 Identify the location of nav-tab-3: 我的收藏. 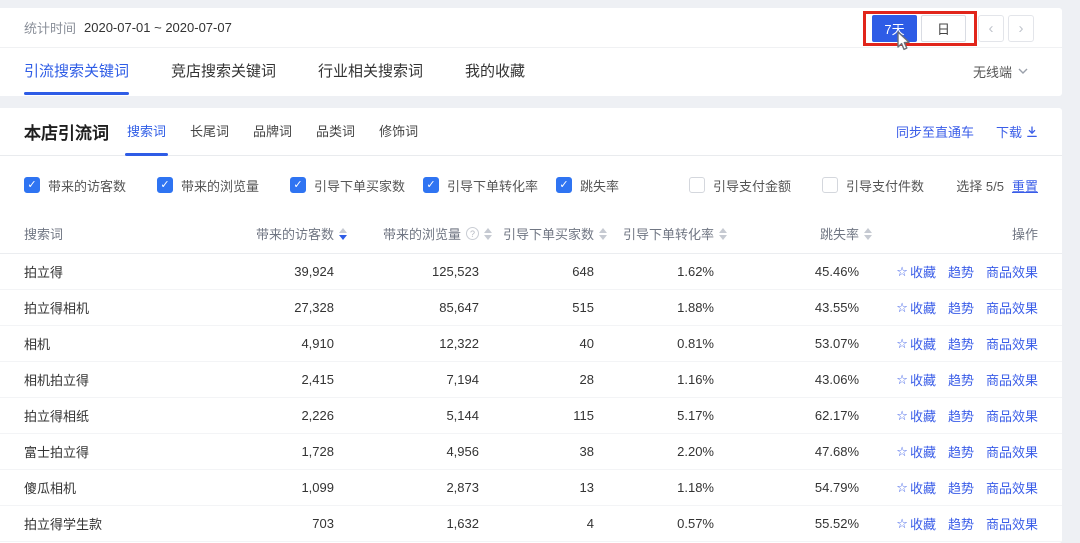
(495, 71).